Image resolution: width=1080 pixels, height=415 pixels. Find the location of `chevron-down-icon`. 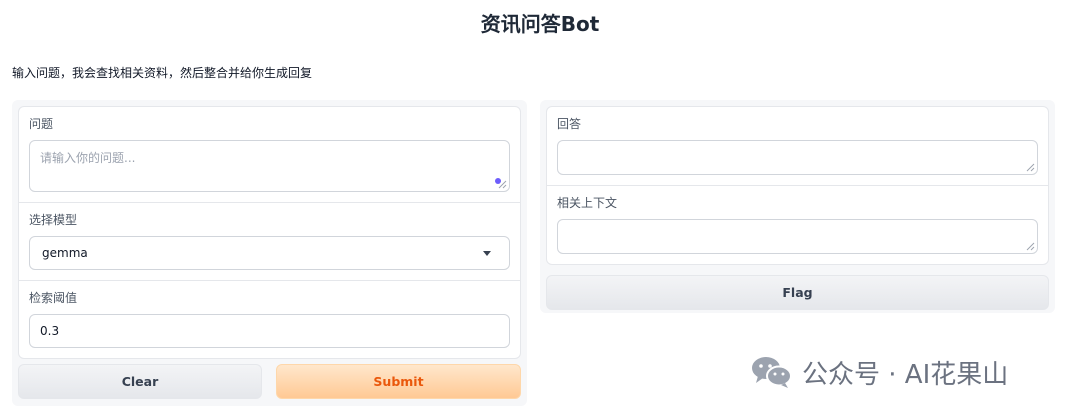

chevron-down-icon is located at coordinates (487, 253).